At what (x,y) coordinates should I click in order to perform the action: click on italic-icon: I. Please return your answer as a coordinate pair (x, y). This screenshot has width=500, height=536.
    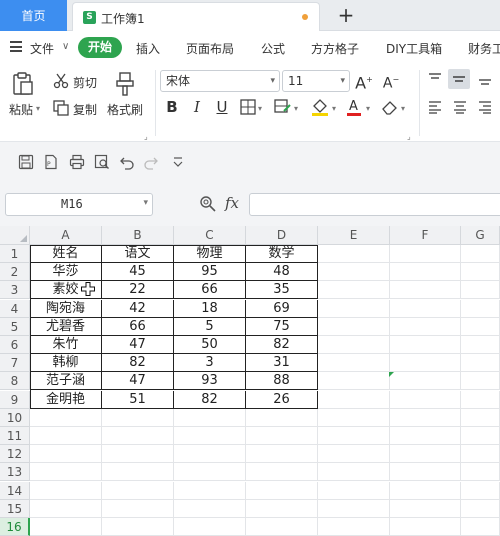
    Looking at the image, I should click on (197, 107).